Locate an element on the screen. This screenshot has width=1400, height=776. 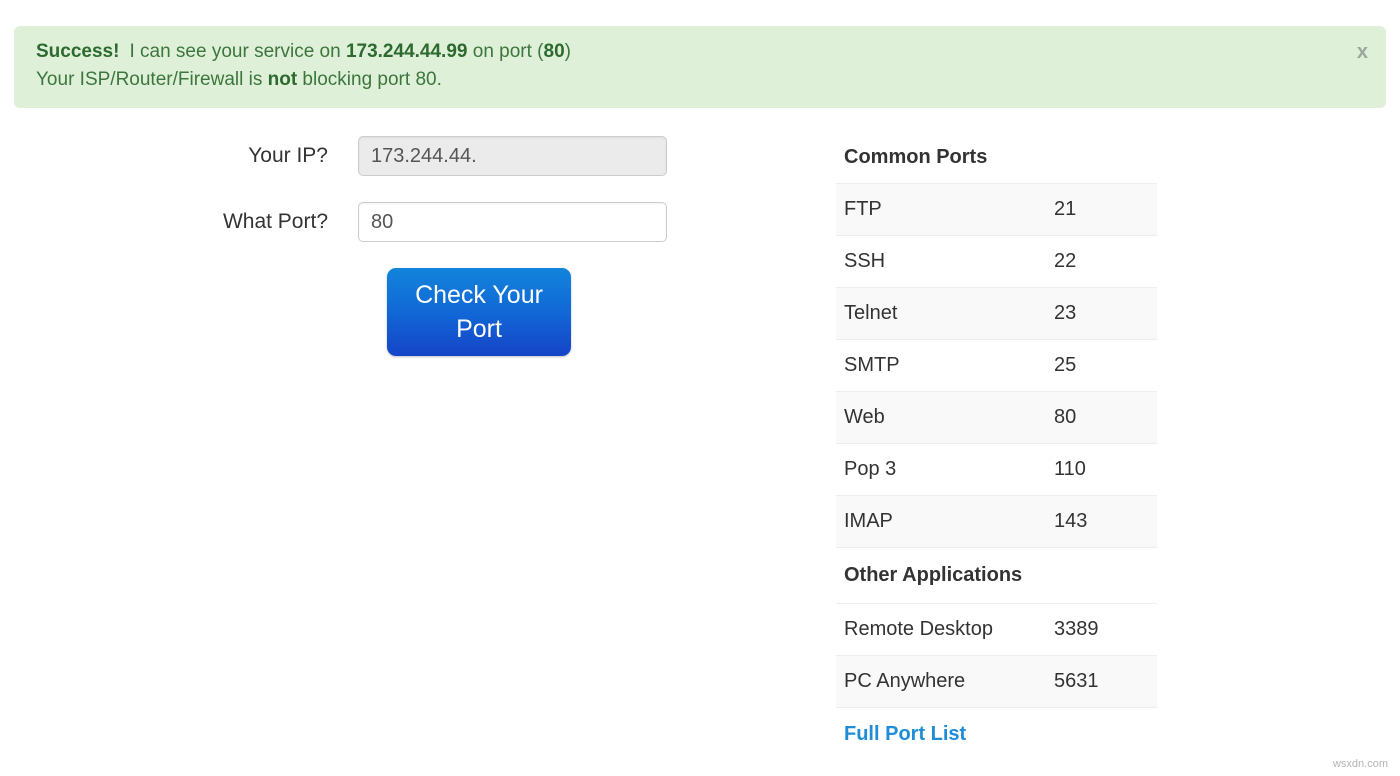
alert-title: Success! is located at coordinates (78, 51).